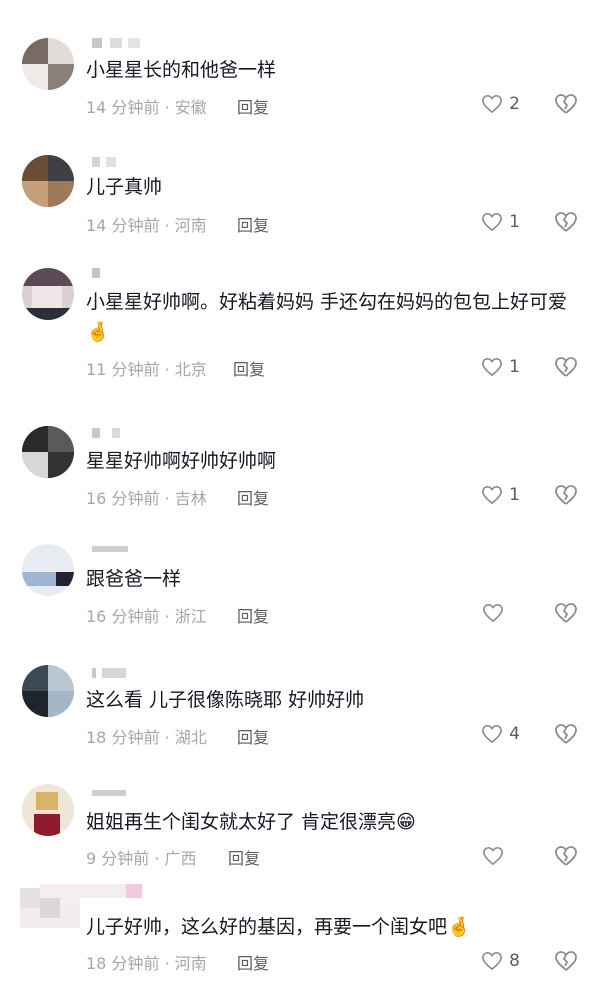 The width and height of the screenshot is (600, 991). Describe the element at coordinates (146, 737) in the screenshot. I see `comment-meta: 18 分钟前 · 湖北` at that location.